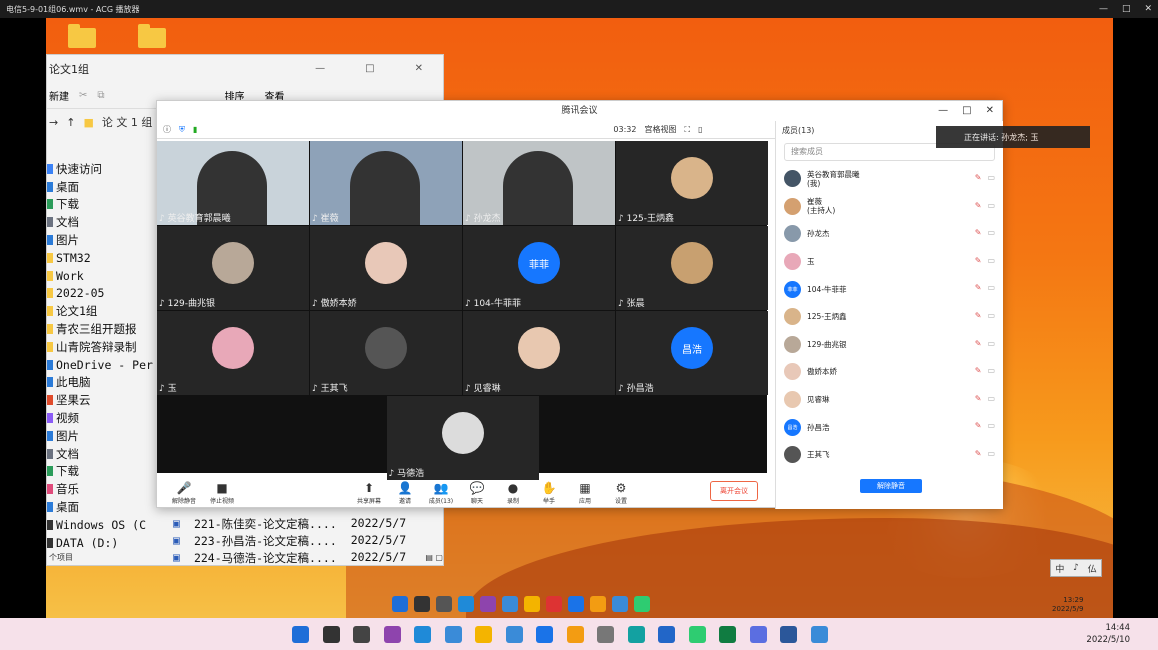 The width and height of the screenshot is (1158, 650). I want to click on toolbar-button: 🎤 解除静音, so click(184, 492).